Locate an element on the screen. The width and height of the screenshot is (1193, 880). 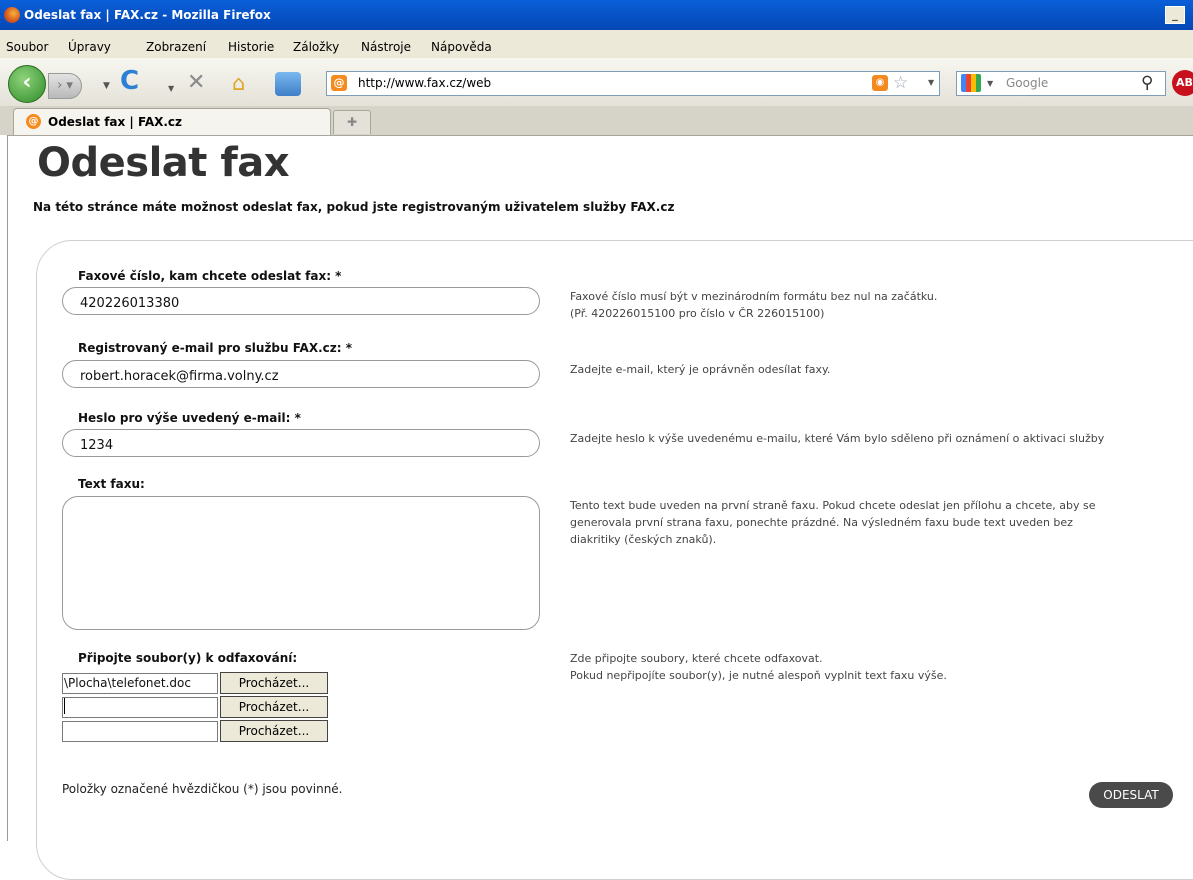
menu-zalozky: Záložky is located at coordinates (316, 47).